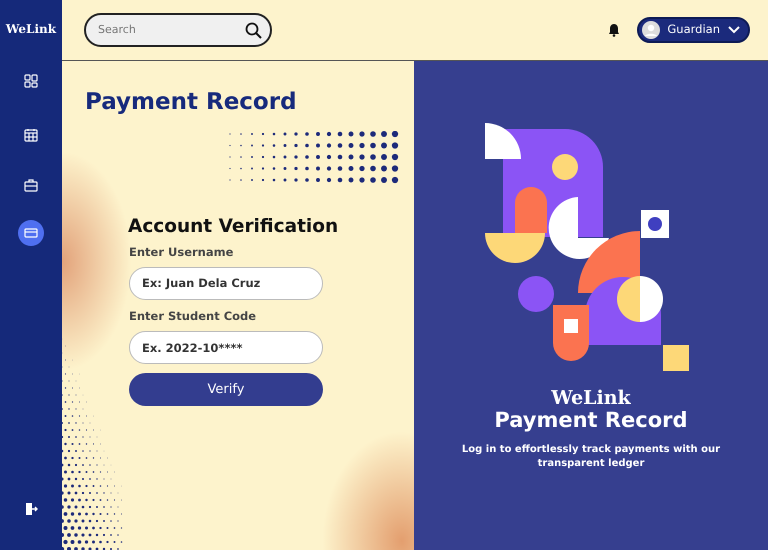  I want to click on credit-card-icon, so click(31, 233).